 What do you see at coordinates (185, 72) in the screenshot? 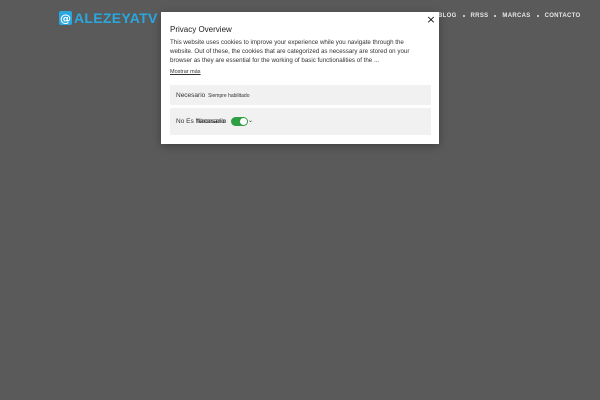
I see `show-more-link: Mostrar más` at bounding box center [185, 72].